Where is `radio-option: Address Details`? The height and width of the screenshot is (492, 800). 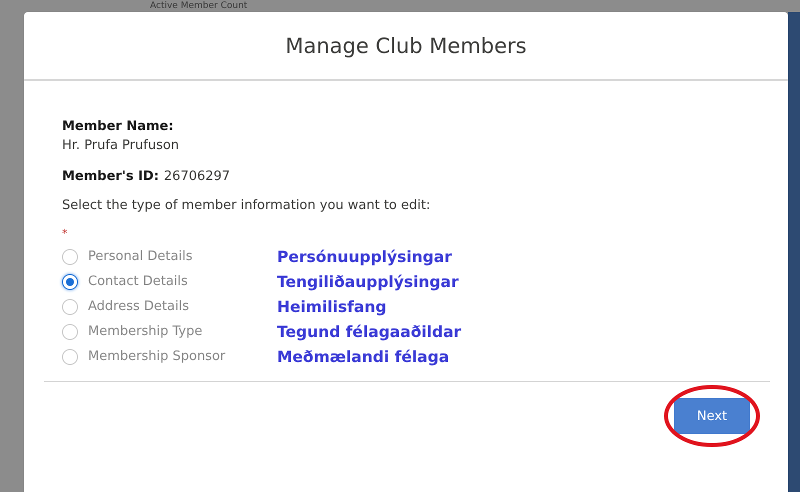 radio-option: Address Details is located at coordinates (169, 306).